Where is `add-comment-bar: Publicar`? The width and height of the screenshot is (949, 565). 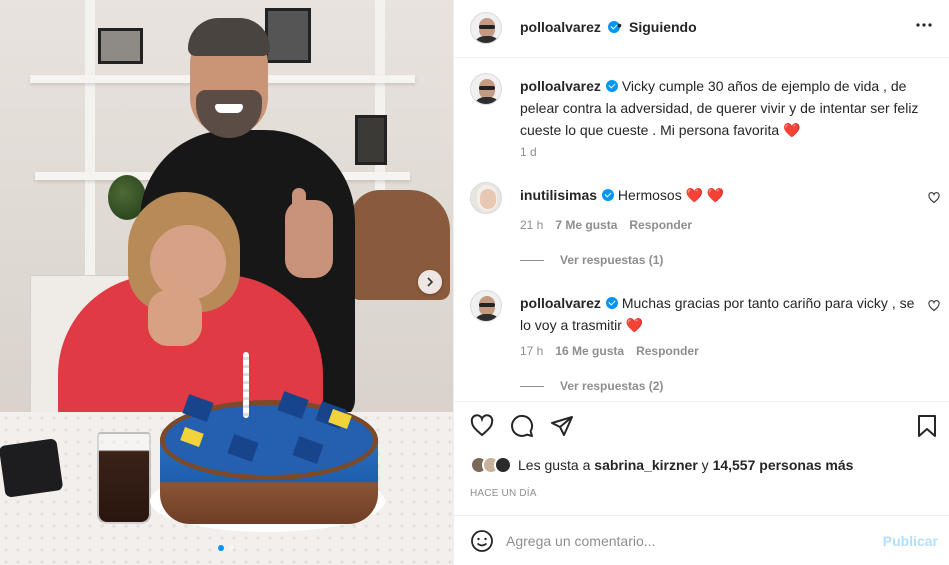
add-comment-bar: Publicar is located at coordinates (701, 540).